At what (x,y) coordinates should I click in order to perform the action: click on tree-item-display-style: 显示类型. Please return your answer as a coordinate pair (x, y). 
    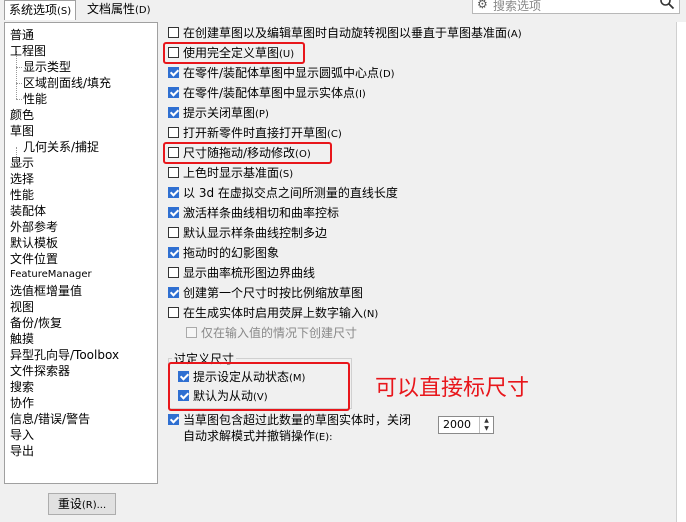
    Looking at the image, I should click on (47, 67).